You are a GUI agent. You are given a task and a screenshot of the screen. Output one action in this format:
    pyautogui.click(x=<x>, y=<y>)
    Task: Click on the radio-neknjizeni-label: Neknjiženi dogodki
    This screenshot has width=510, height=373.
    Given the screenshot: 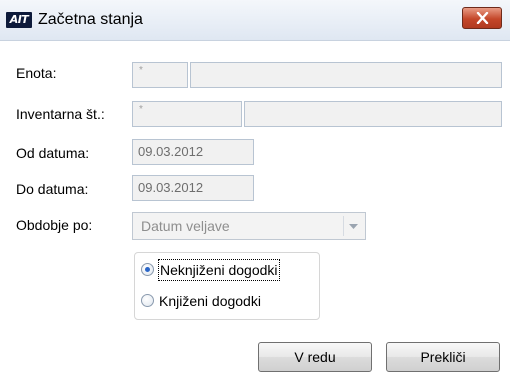 What is the action you would take?
    pyautogui.click(x=219, y=270)
    